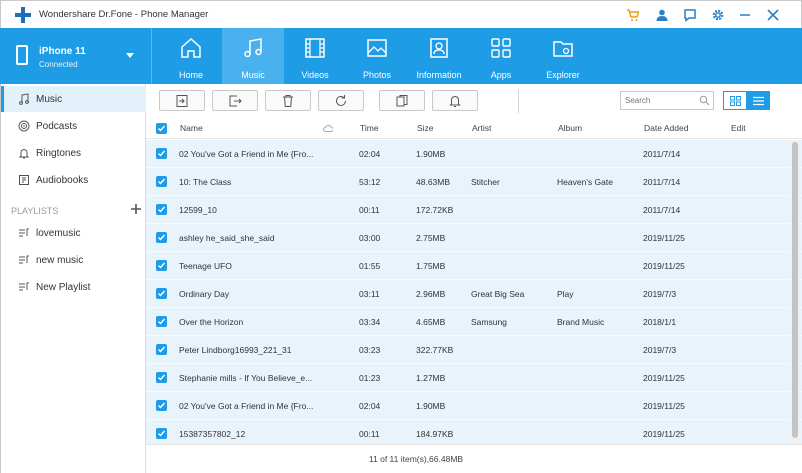  What do you see at coordinates (328, 128) in the screenshot?
I see `cloud-icon` at bounding box center [328, 128].